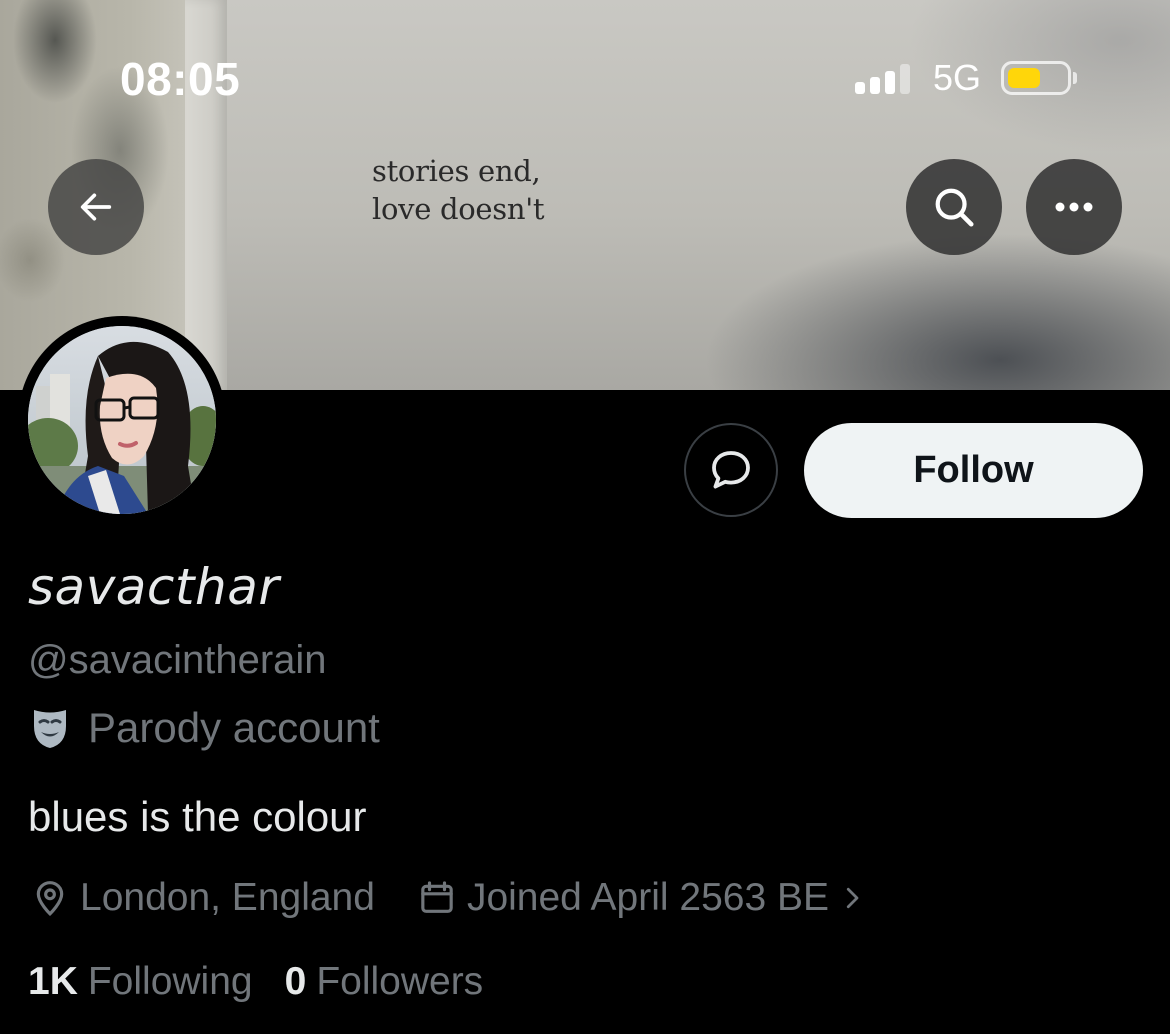  Describe the element at coordinates (295, 981) in the screenshot. I see `followers-count: 0` at that location.